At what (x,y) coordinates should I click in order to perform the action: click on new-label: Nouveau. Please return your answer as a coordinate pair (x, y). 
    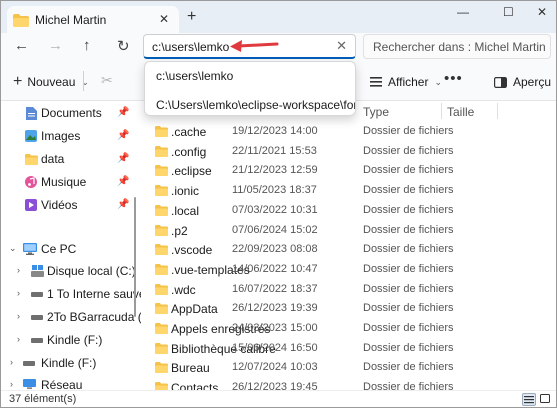
    Looking at the image, I should click on (51, 82).